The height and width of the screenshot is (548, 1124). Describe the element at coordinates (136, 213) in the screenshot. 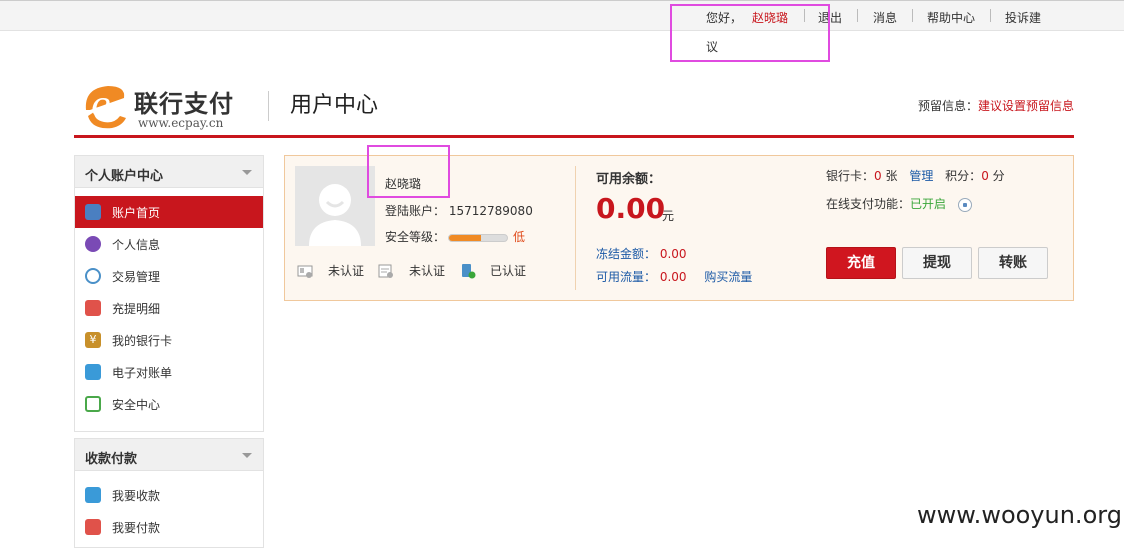

I see `sidebar-item-label: 账户首页` at that location.